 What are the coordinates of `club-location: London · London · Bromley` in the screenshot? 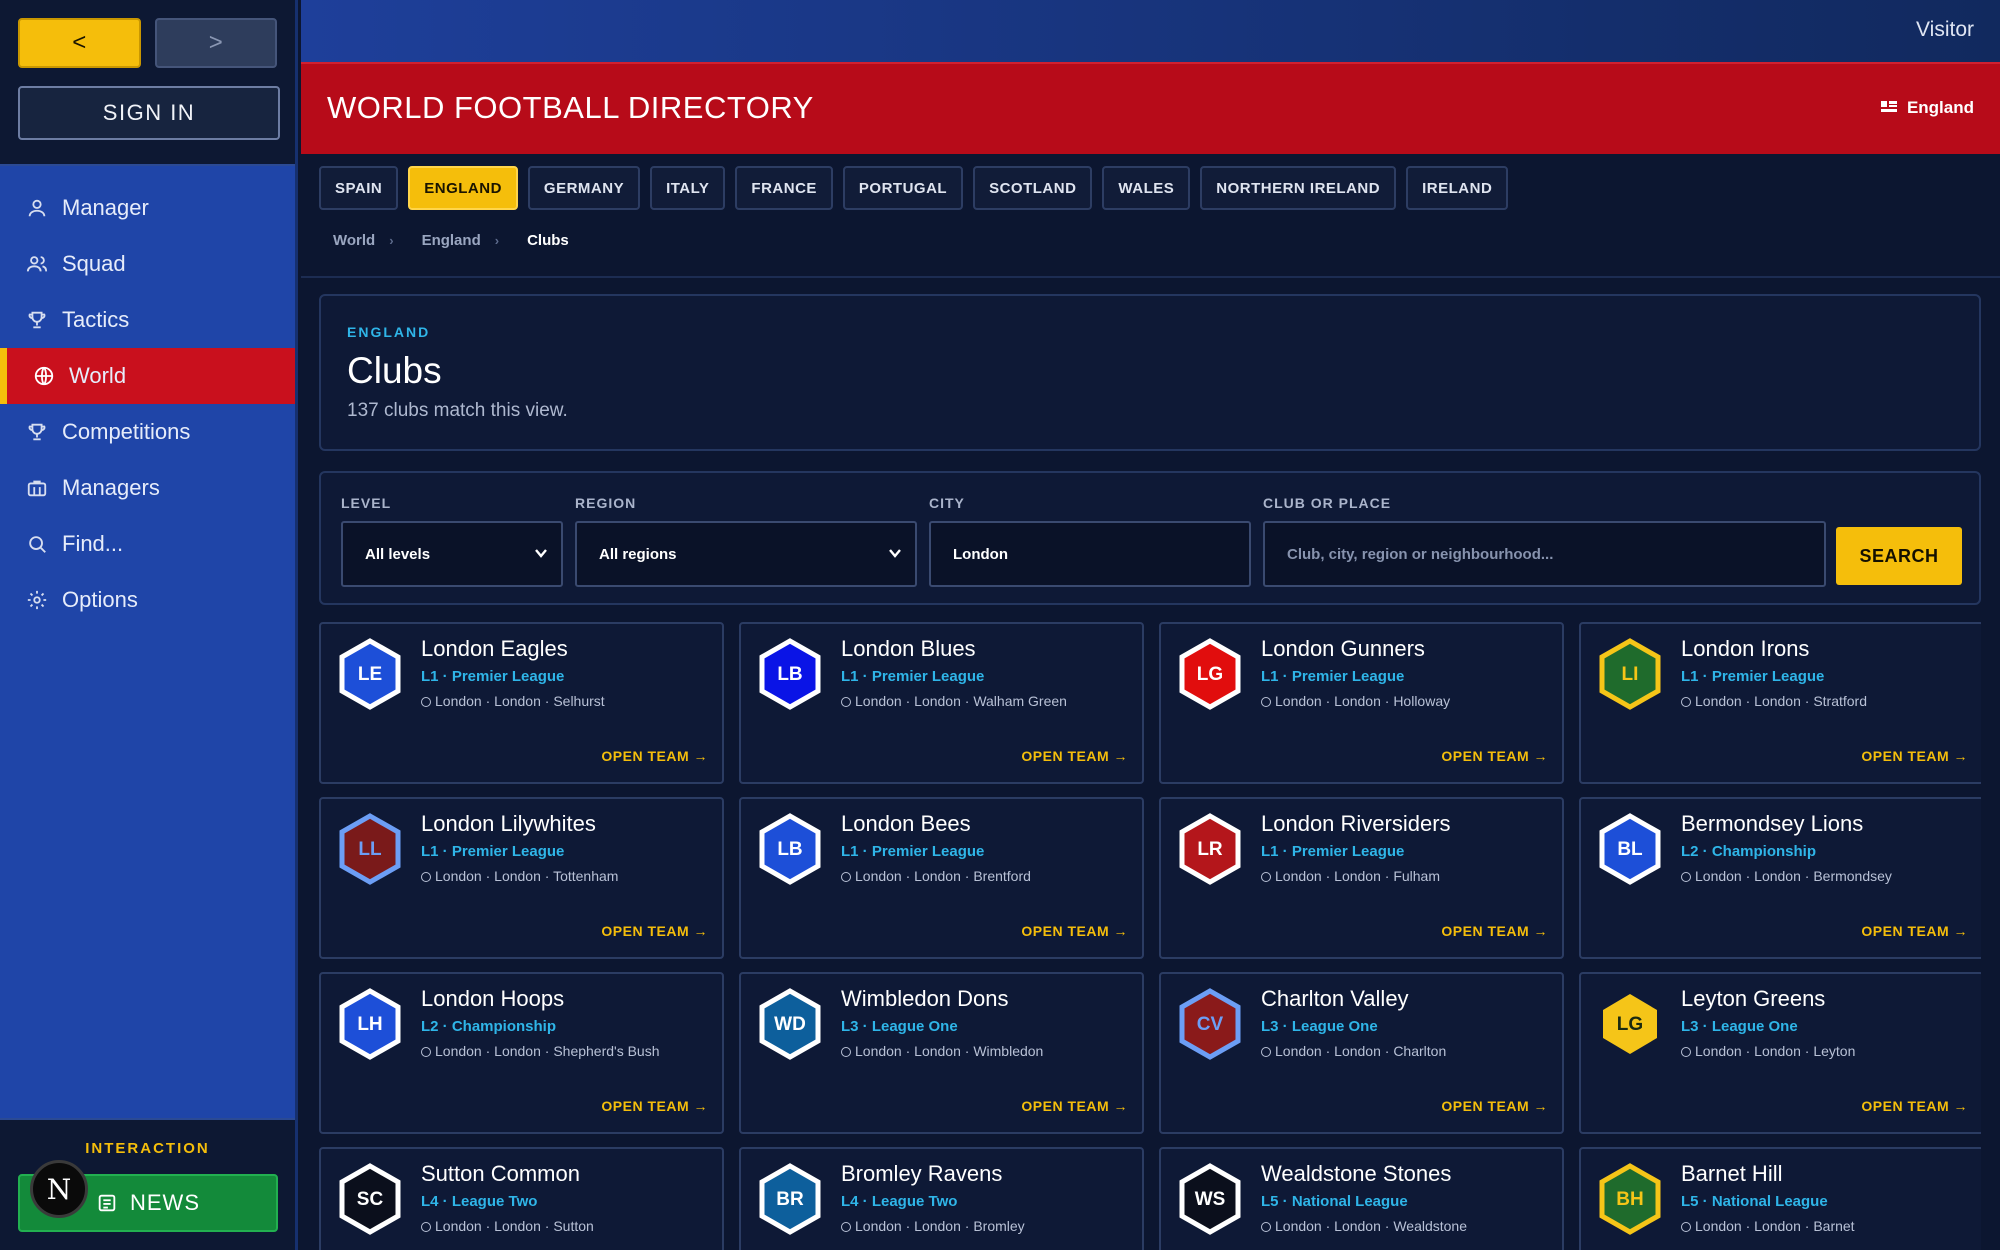 It's located at (933, 1226).